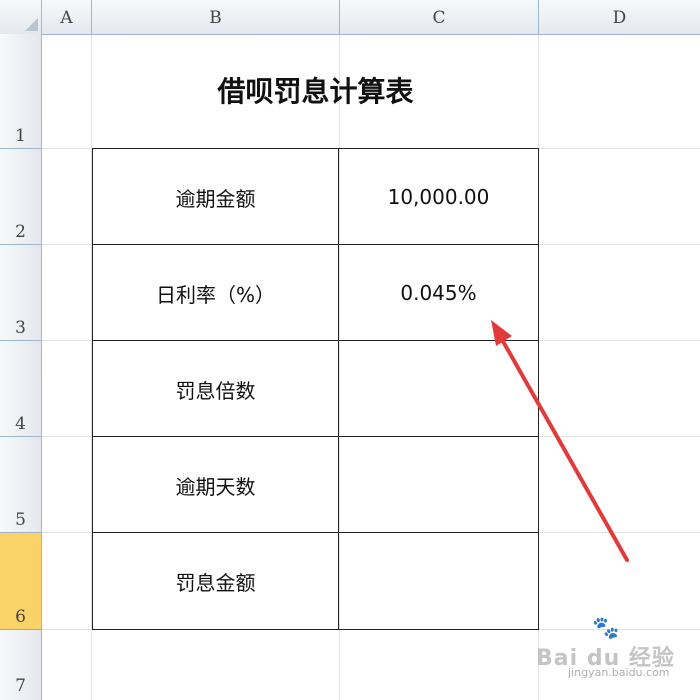  What do you see at coordinates (619, 672) in the screenshot?
I see `watermark-url: jingyan.baidu.com` at bounding box center [619, 672].